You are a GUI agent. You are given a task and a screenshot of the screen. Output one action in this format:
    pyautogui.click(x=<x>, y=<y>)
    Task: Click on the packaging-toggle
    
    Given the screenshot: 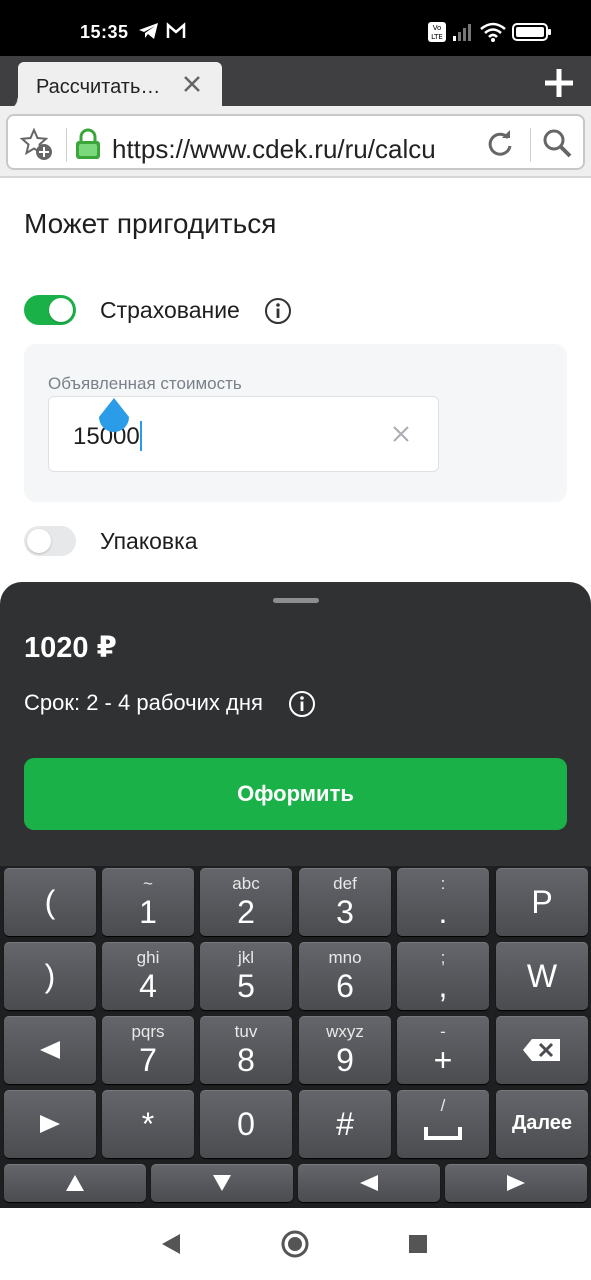 What is the action you would take?
    pyautogui.click(x=50, y=541)
    